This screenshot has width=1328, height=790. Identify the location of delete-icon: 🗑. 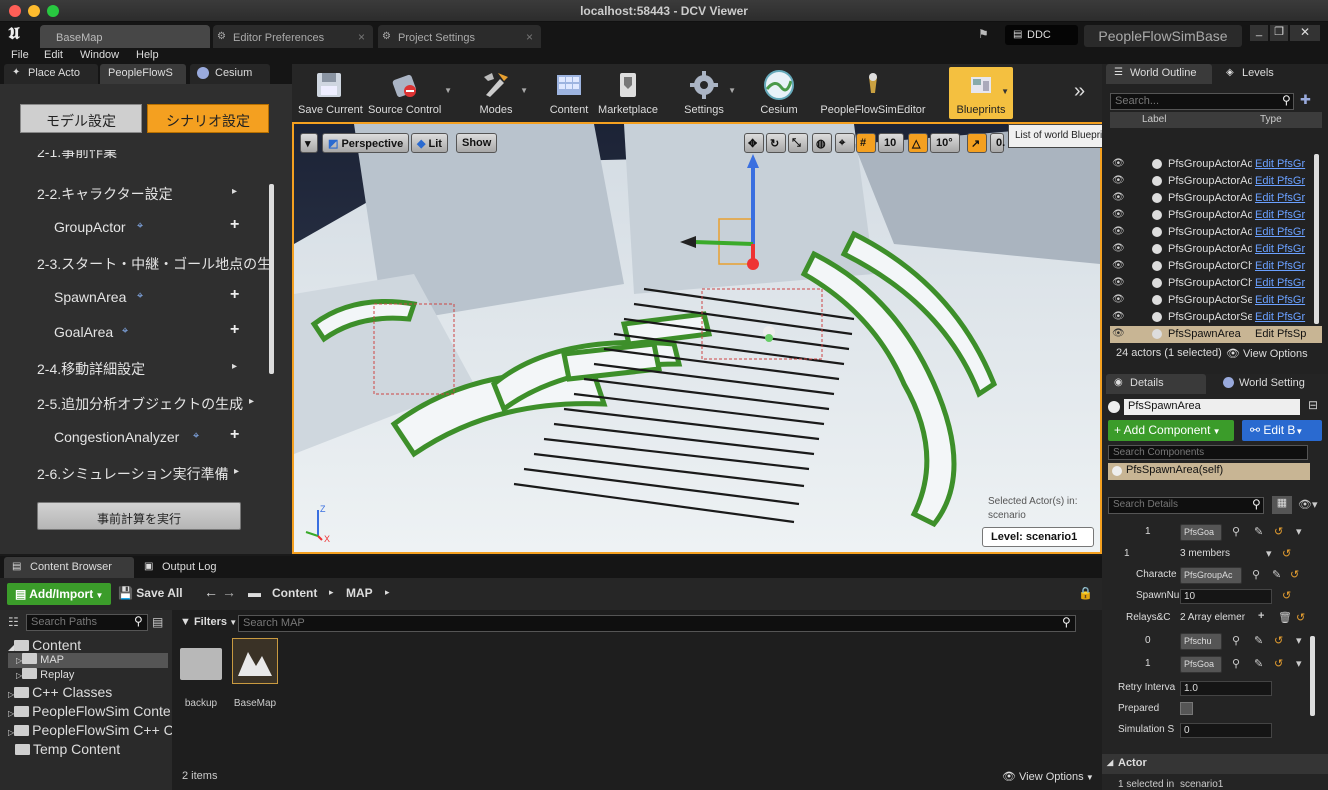
(1285, 617).